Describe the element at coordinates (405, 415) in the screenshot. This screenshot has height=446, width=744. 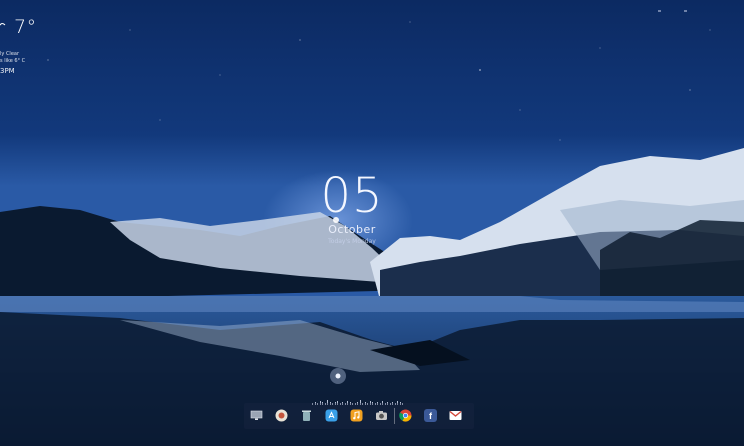
I see `chrome-icon` at that location.